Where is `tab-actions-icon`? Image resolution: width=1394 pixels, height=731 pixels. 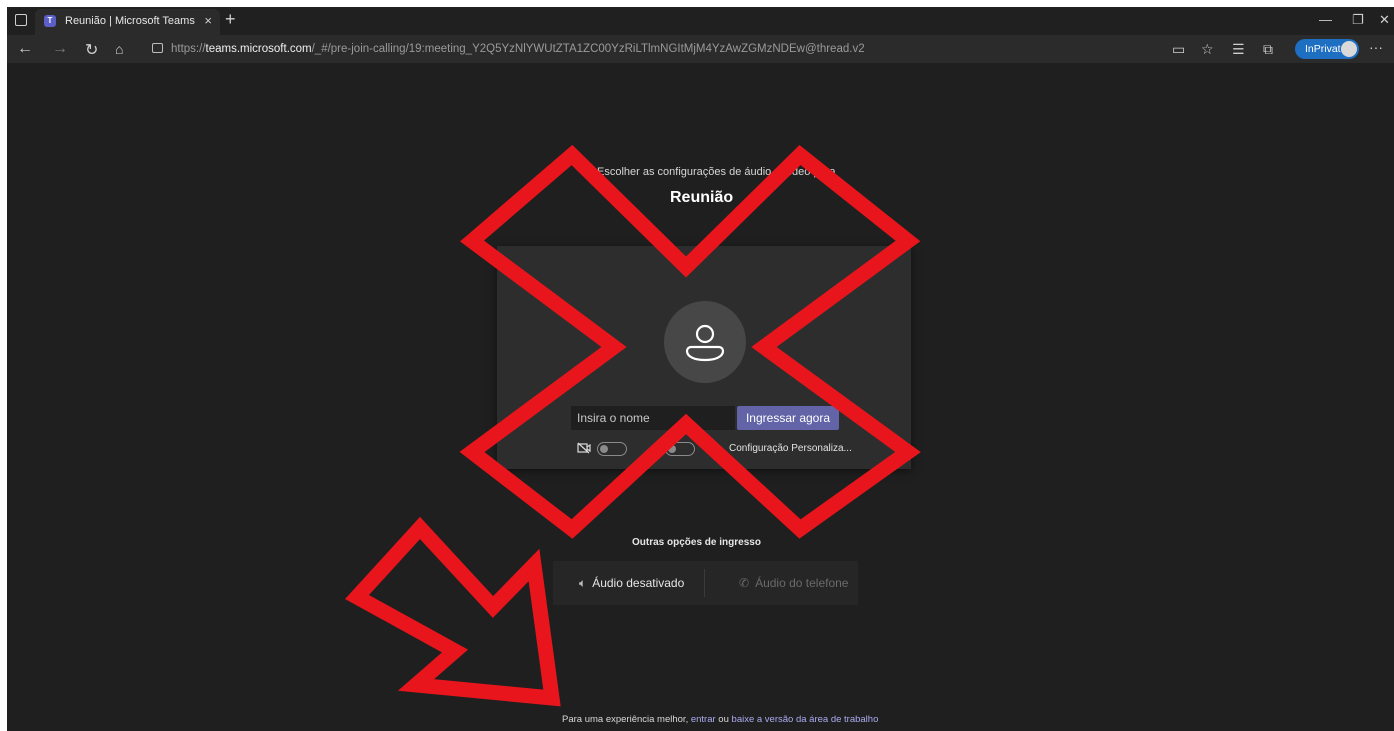
tab-actions-icon is located at coordinates (21, 20).